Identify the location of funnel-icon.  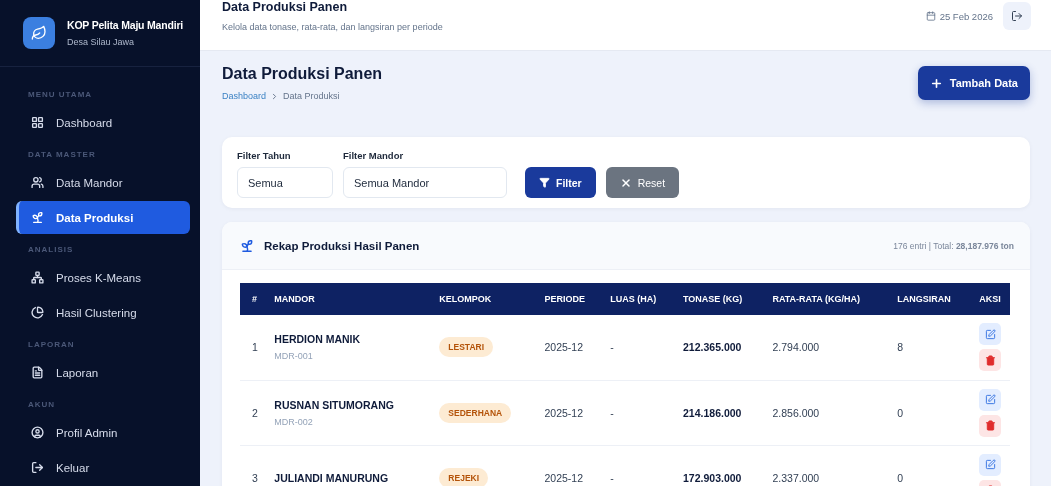
(544, 182).